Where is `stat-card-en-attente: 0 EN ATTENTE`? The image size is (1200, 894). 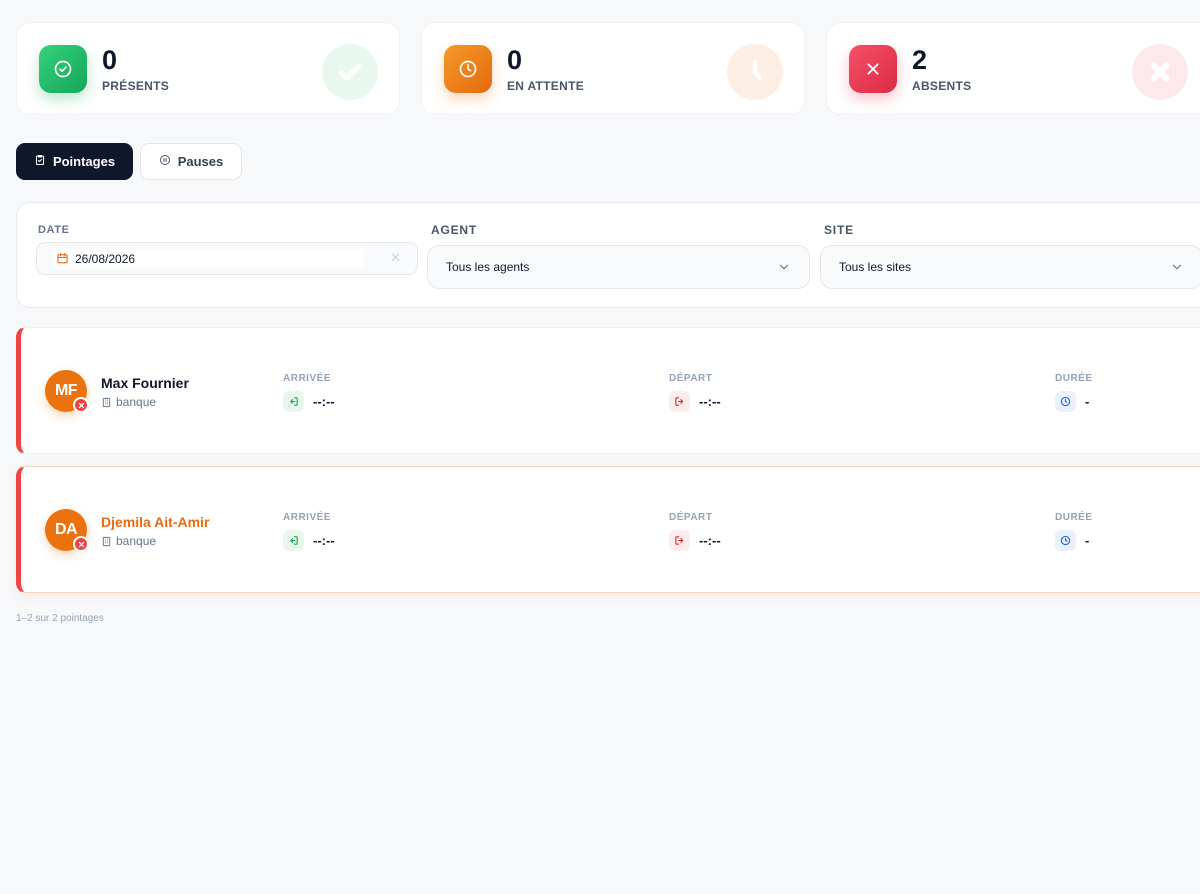
stat-card-en-attente: 0 EN ATTENTE is located at coordinates (613, 68).